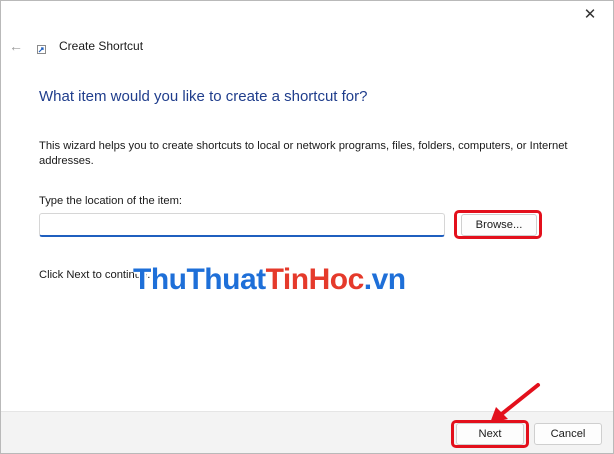  What do you see at coordinates (242, 225) in the screenshot?
I see `location-input` at bounding box center [242, 225].